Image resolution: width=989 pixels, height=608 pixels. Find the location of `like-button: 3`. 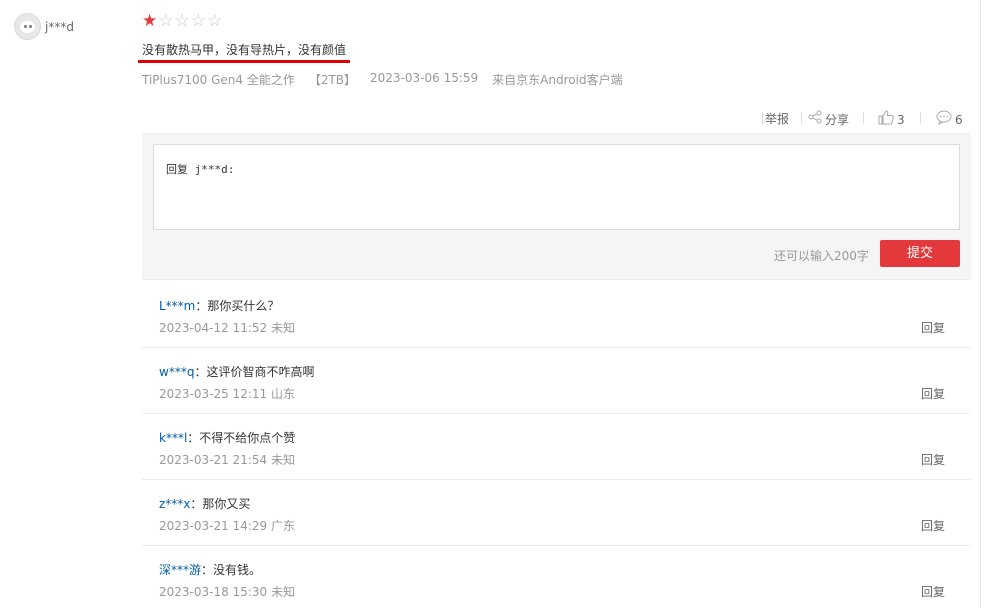

like-button: 3 is located at coordinates (891, 119).